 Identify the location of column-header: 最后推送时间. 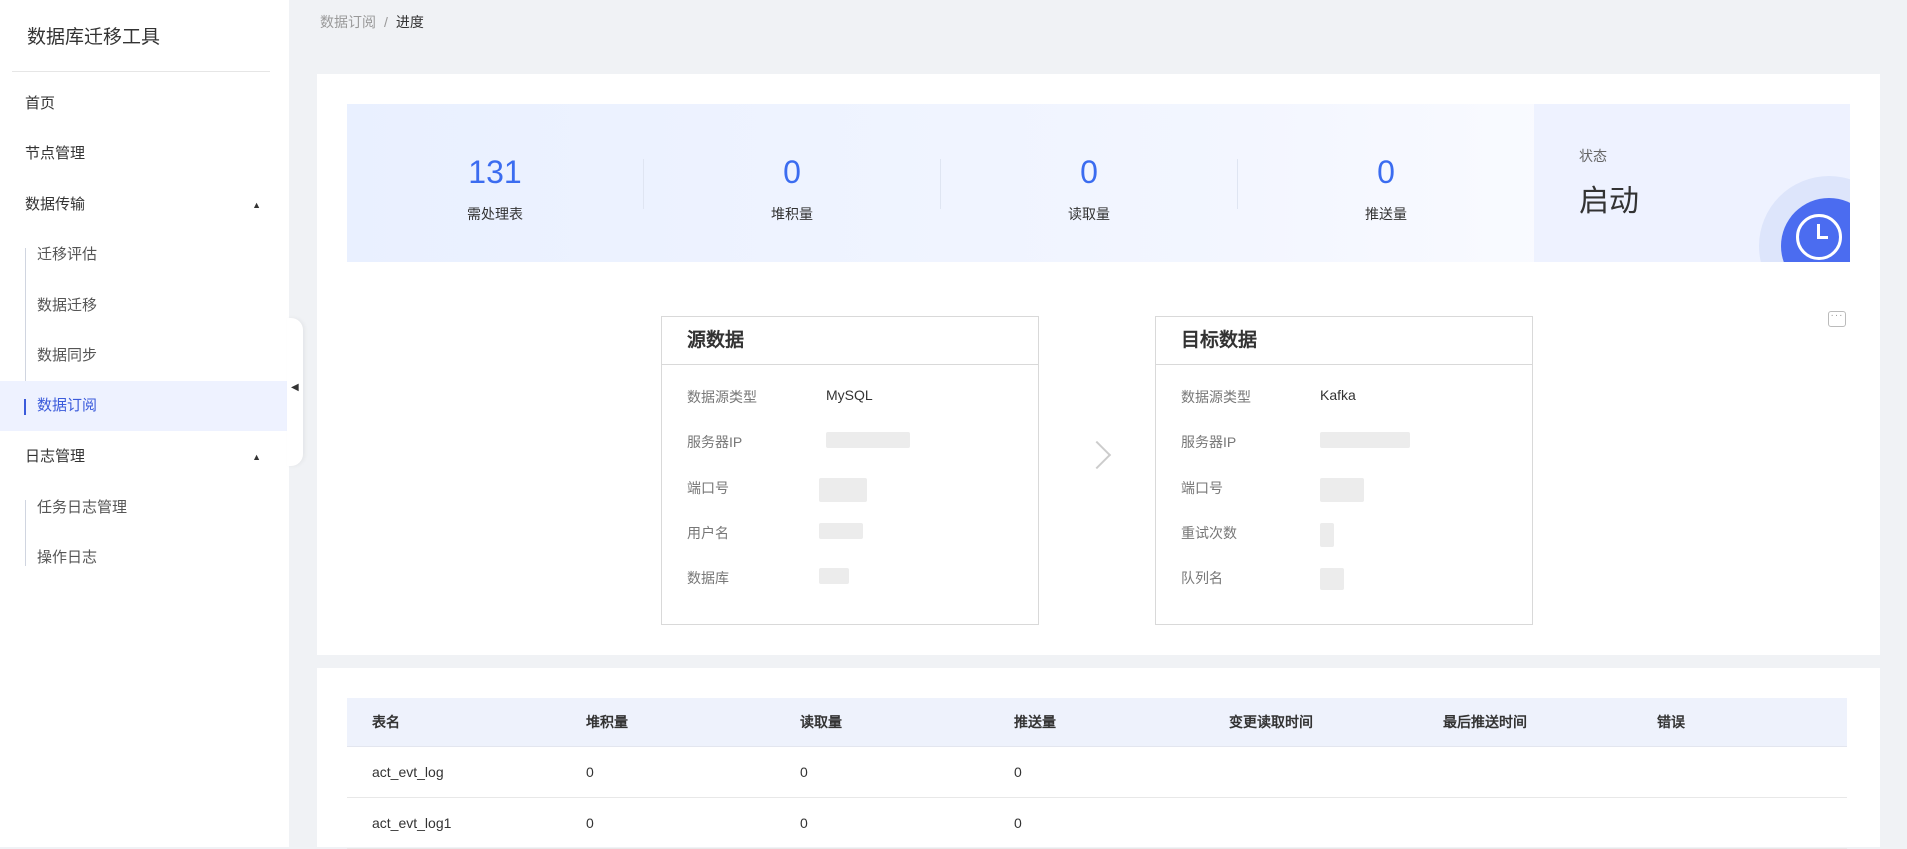
(1485, 722).